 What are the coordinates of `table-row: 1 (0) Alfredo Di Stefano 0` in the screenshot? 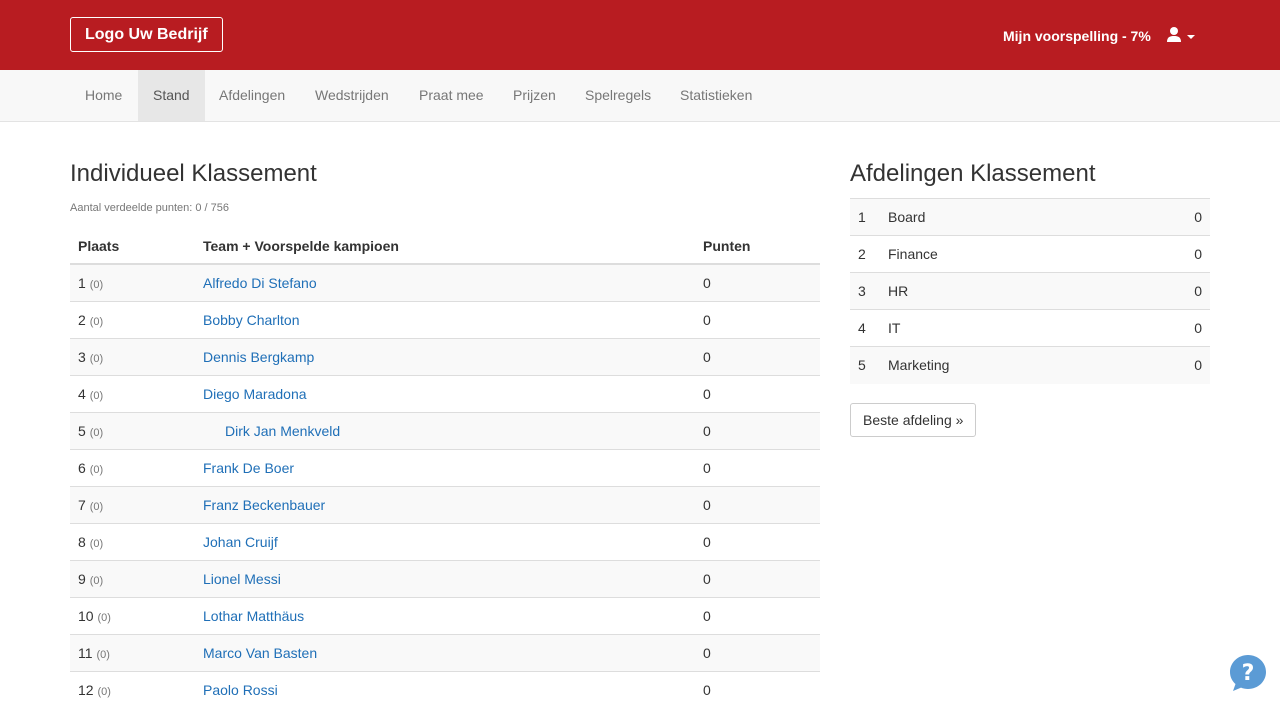 It's located at (445, 283).